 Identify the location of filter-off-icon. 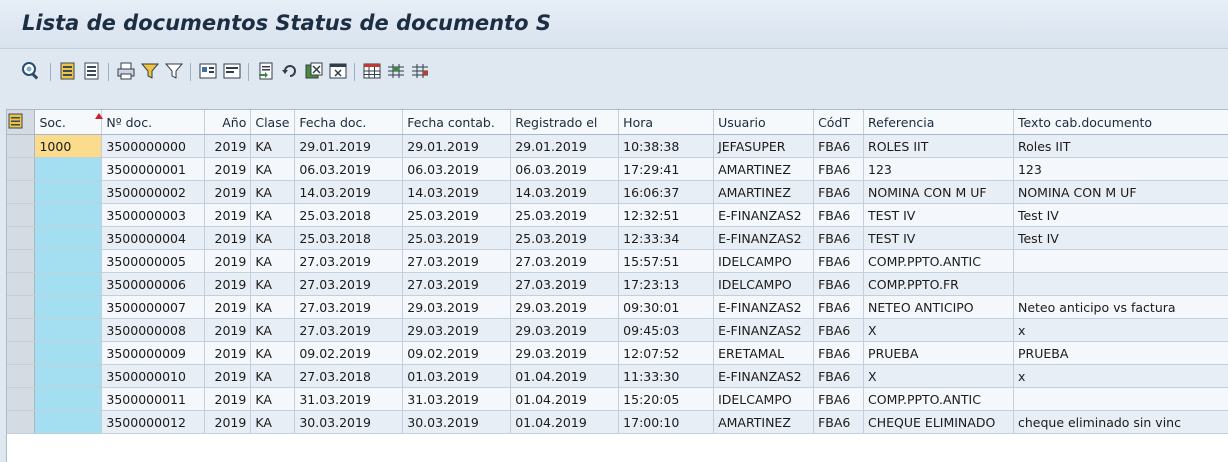
(174, 71).